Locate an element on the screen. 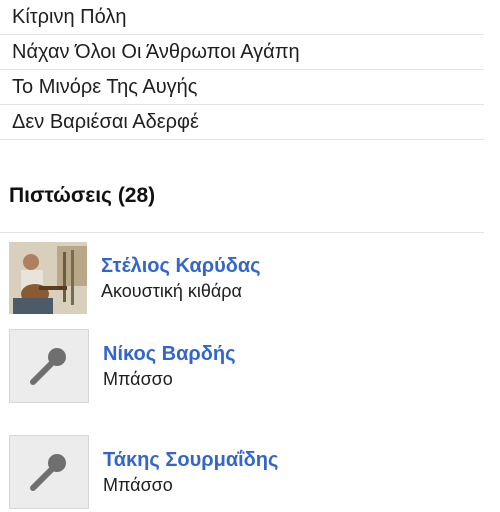 Image resolution: width=500 pixels, height=512 pixels. song-title: Νάχαν Όλοι Οι Άνθρωποι Αγάπη is located at coordinates (156, 52).